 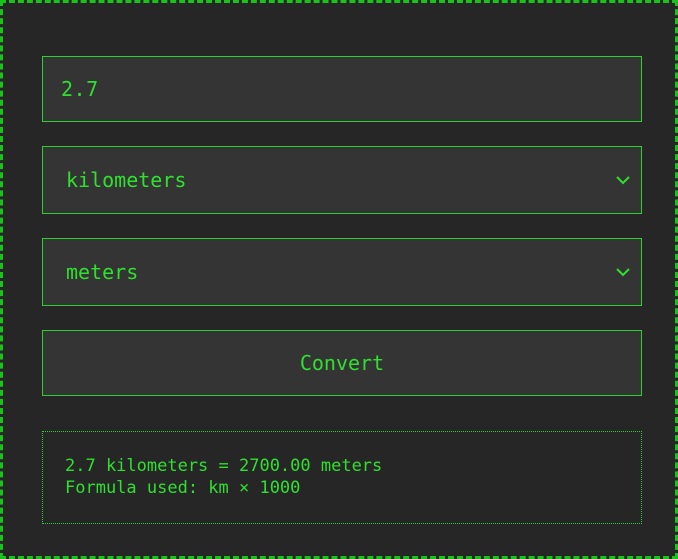 I want to click on value-input: 2.7, so click(x=342, y=89).